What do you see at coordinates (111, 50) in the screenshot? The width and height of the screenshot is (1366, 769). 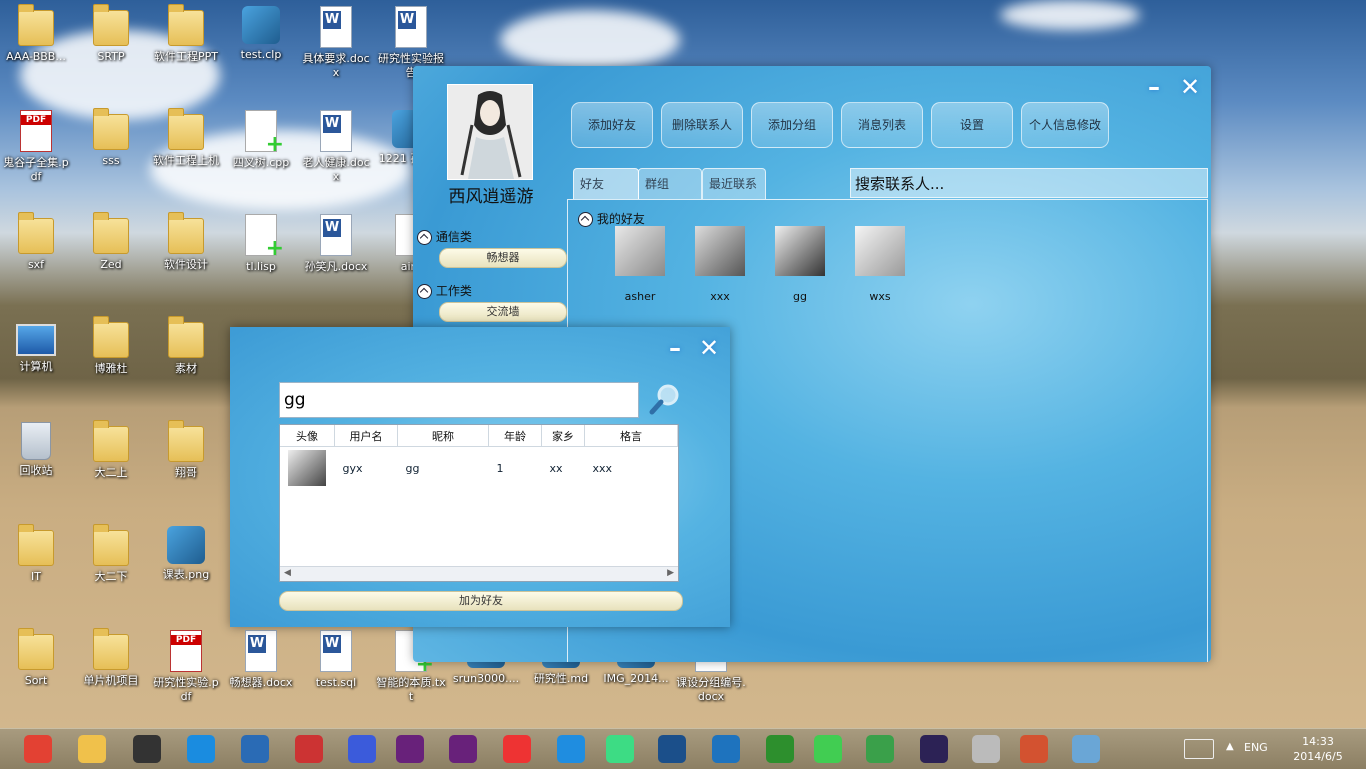 I see `desktop-icon: SRTP` at bounding box center [111, 50].